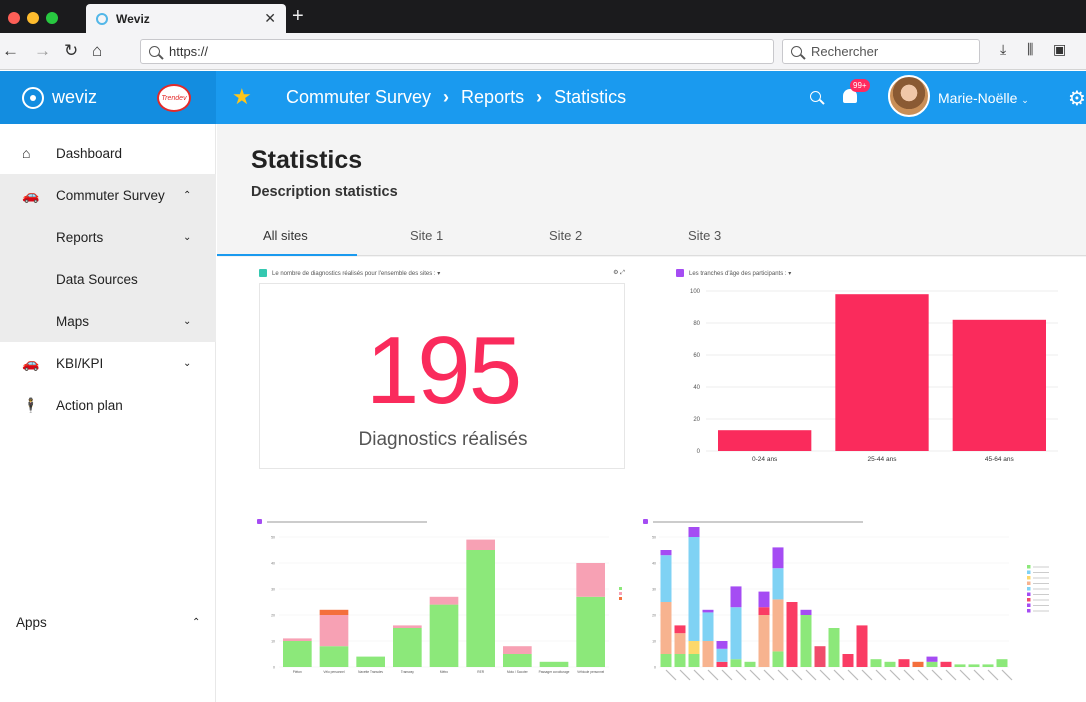  Describe the element at coordinates (108, 622) in the screenshot. I see `sidebar-apps: Apps ⌃` at that location.